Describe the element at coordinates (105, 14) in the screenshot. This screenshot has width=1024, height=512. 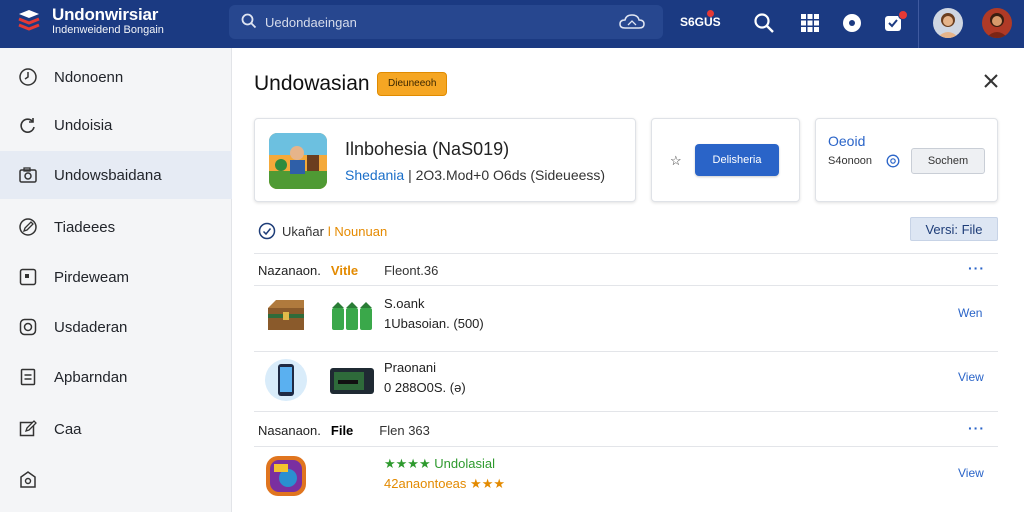
I see `brand-title: Undonwirsiar` at that location.